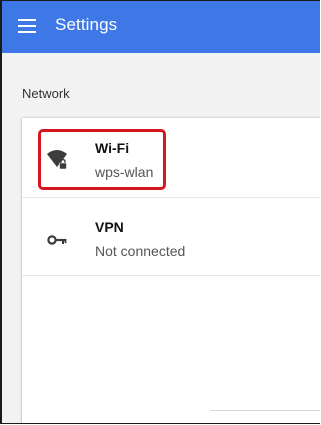 Image resolution: width=321 pixels, height=425 pixels. What do you see at coordinates (57, 240) in the screenshot?
I see `key-icon` at bounding box center [57, 240].